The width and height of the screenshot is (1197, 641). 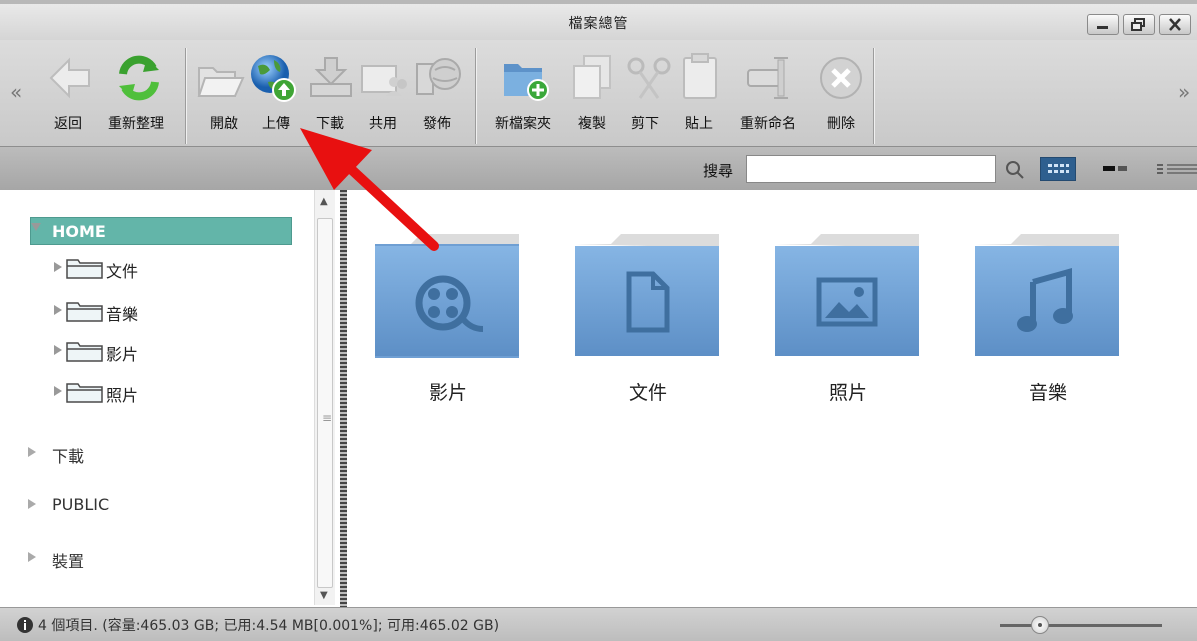 I want to click on folder-tile-music: 音樂, so click(x=1048, y=318).